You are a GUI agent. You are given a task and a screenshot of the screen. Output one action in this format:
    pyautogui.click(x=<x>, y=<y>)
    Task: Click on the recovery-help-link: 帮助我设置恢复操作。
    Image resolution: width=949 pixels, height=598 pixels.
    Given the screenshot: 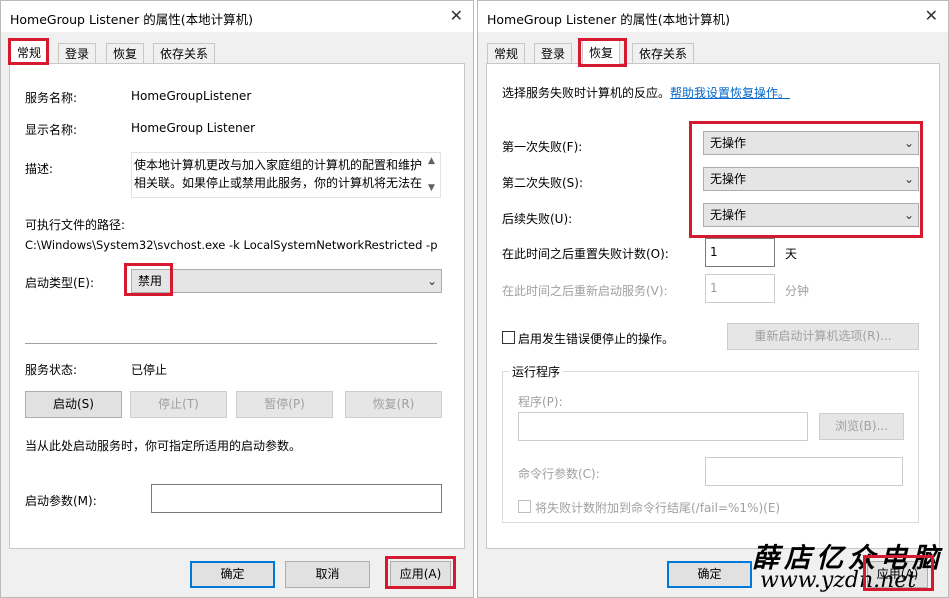 What is the action you would take?
    pyautogui.click(x=730, y=92)
    